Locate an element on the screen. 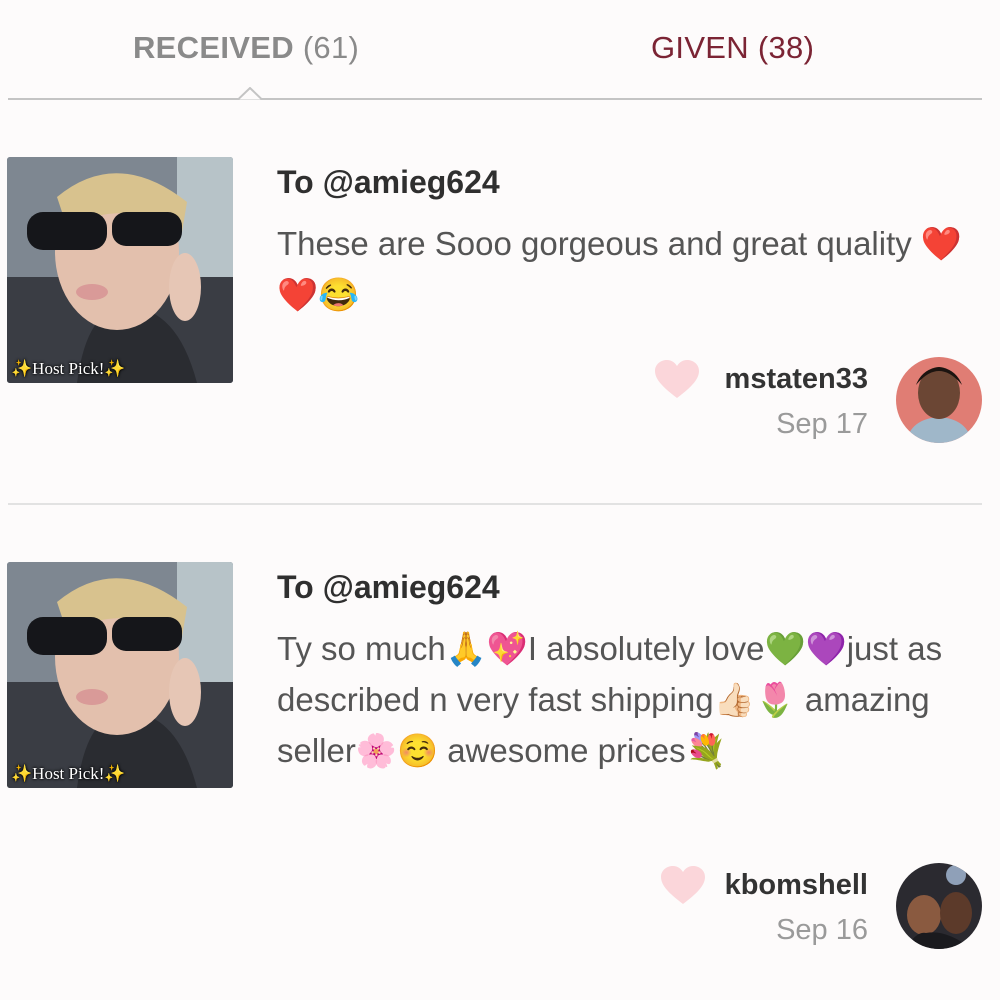  tab-indicator-caret is located at coordinates (250, 93).